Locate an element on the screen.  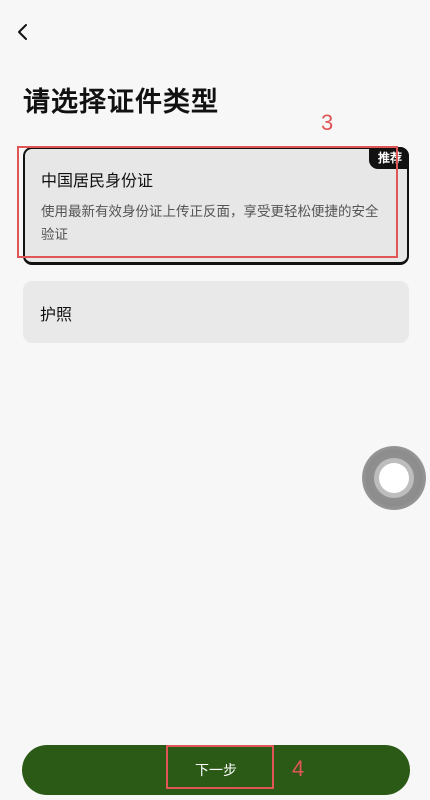
annotation-number-option: 3 is located at coordinates (327, 122).